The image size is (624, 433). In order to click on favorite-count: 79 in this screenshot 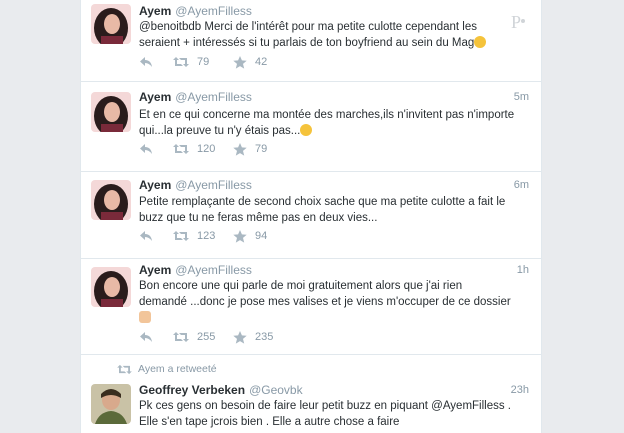, I will do `click(261, 149)`.